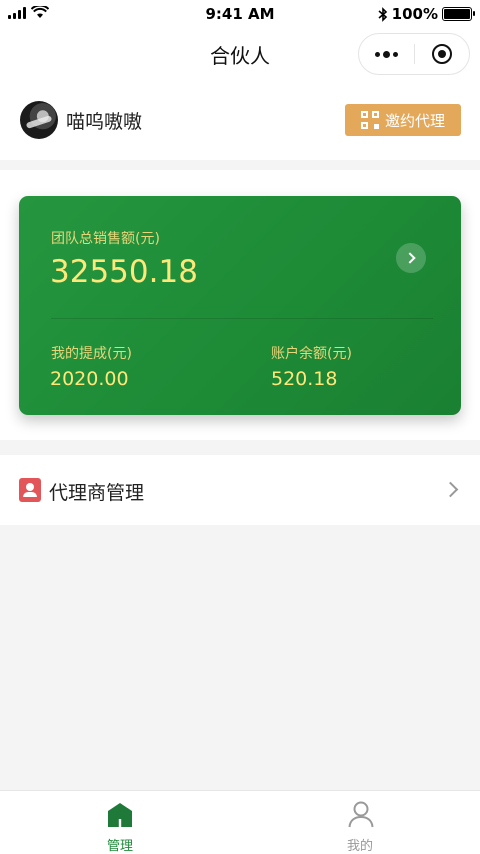  I want to click on tab-manage-label: 管理, so click(119, 846).